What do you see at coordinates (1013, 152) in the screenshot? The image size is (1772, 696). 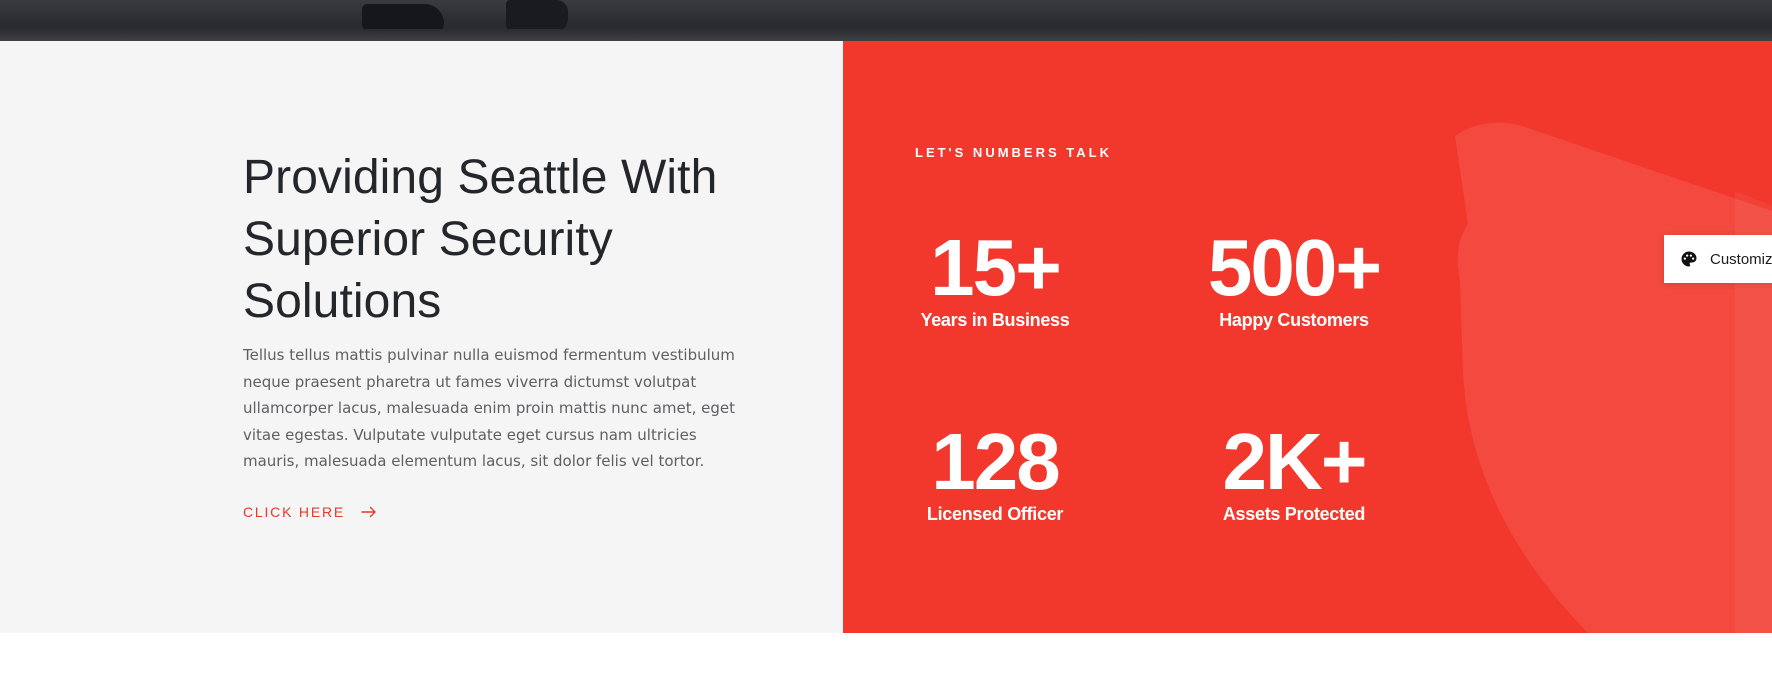 I see `stats-eyebrow: LET'S NUMBERS TALK` at bounding box center [1013, 152].